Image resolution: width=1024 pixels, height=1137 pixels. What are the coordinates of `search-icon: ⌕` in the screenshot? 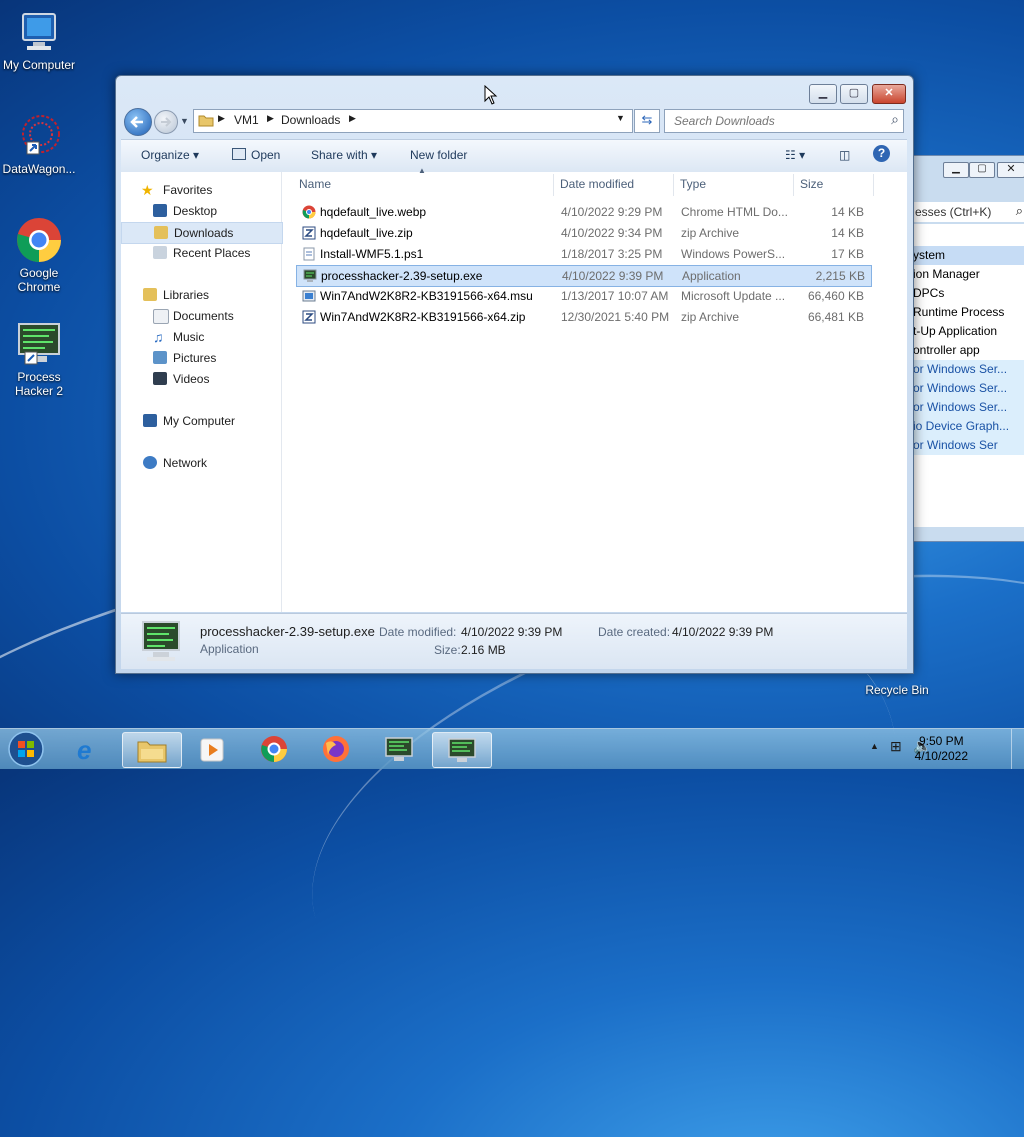 It's located at (895, 119).